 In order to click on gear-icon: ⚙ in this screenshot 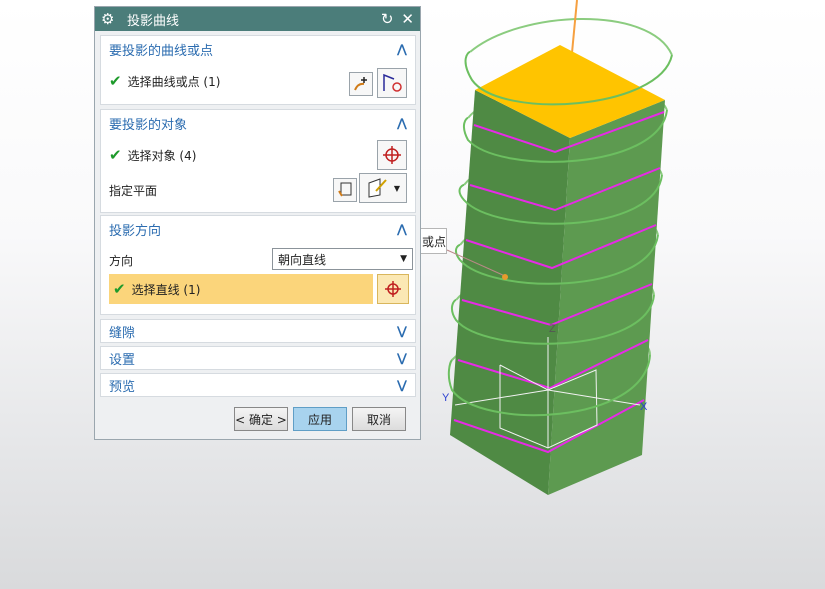, I will do `click(110, 19)`.